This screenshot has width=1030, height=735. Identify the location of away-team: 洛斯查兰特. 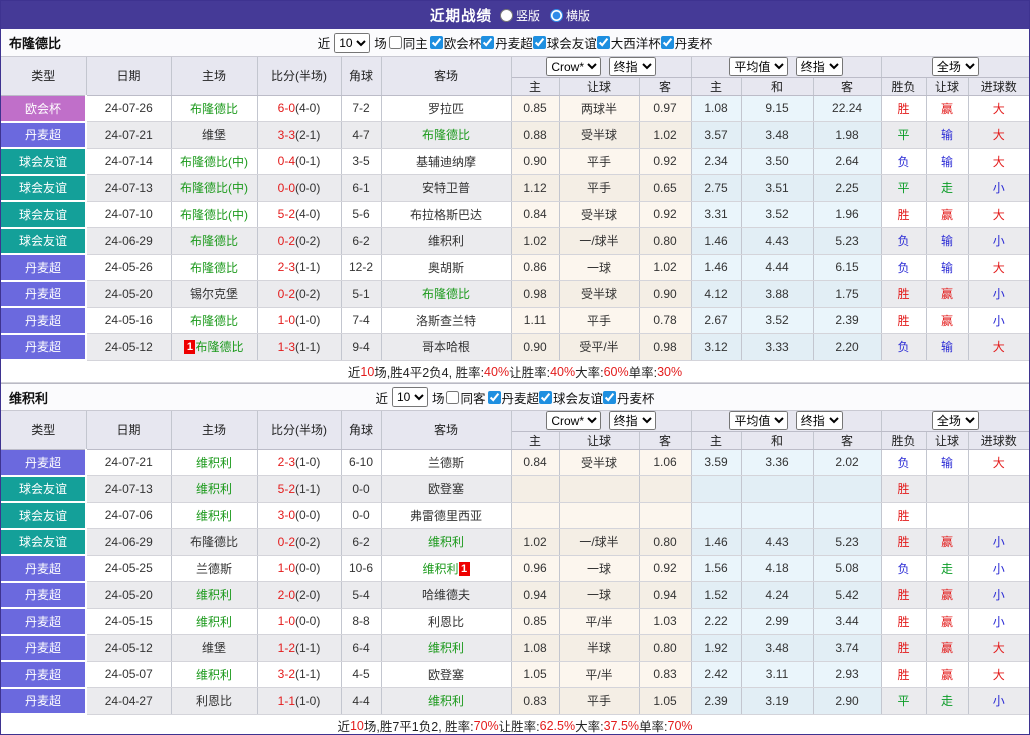
(446, 320).